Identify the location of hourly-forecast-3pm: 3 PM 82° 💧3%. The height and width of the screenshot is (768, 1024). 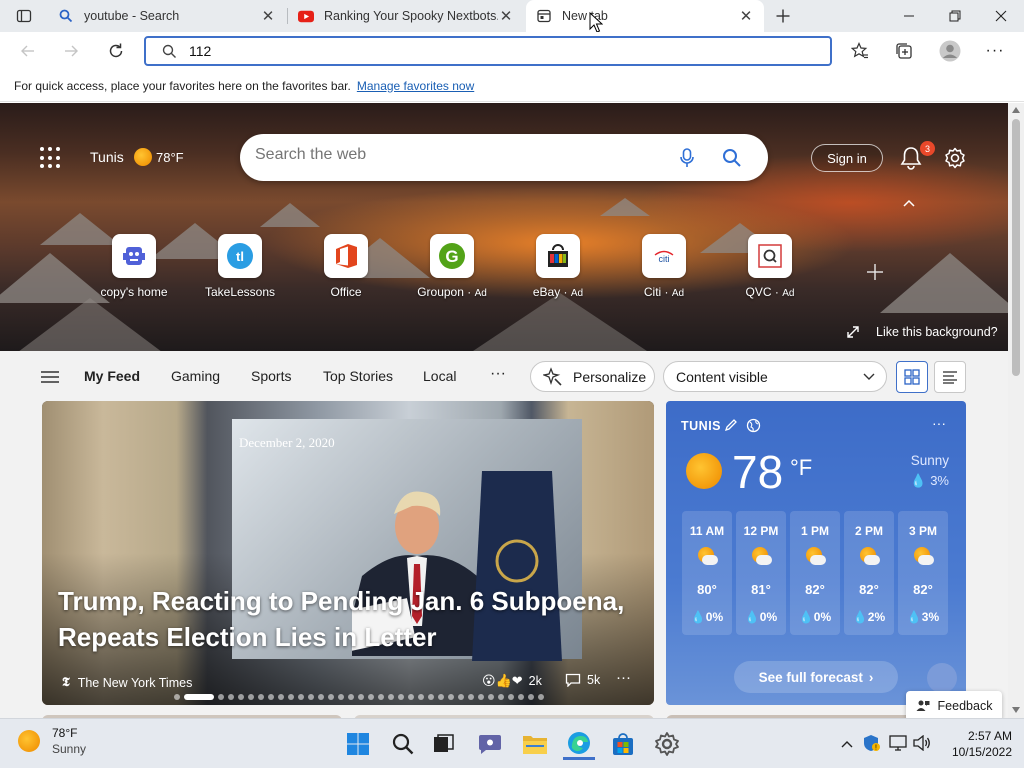
(923, 573).